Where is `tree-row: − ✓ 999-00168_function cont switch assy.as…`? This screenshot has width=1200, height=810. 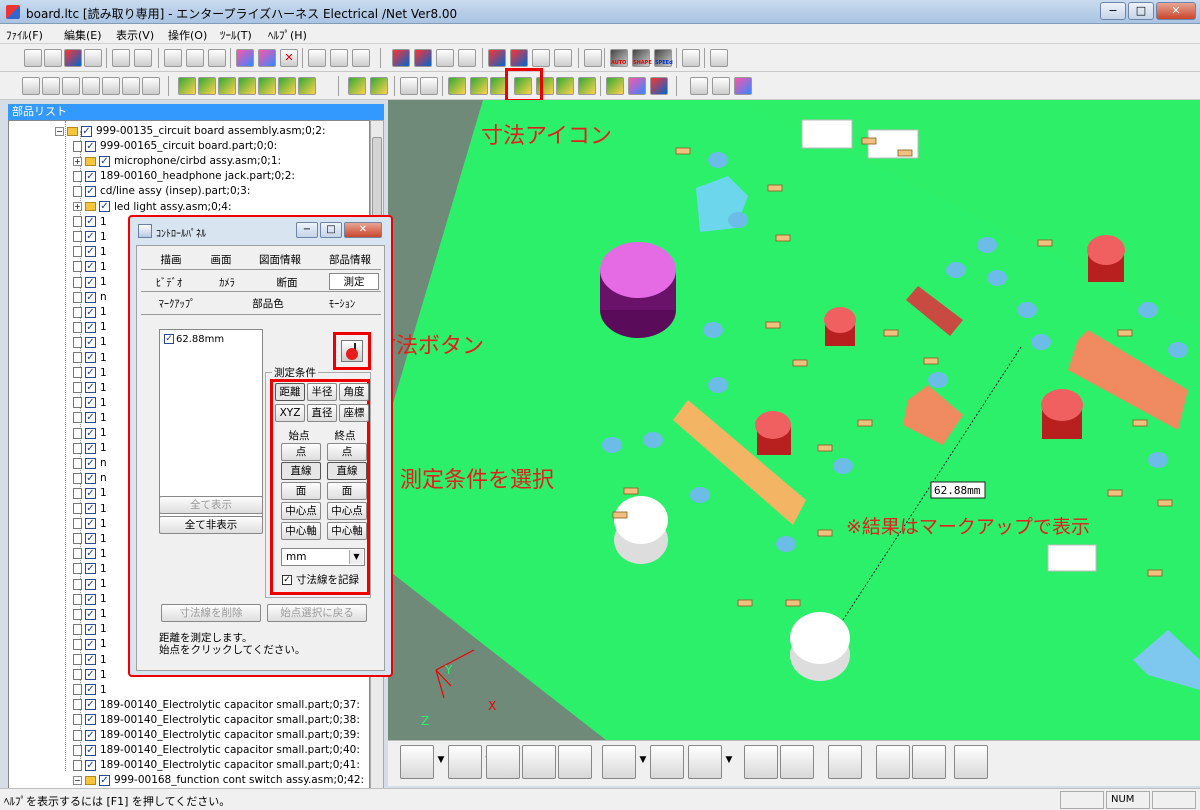
tree-row: − ✓ 999-00168_function cont switch assy.as… is located at coordinates (218, 780).